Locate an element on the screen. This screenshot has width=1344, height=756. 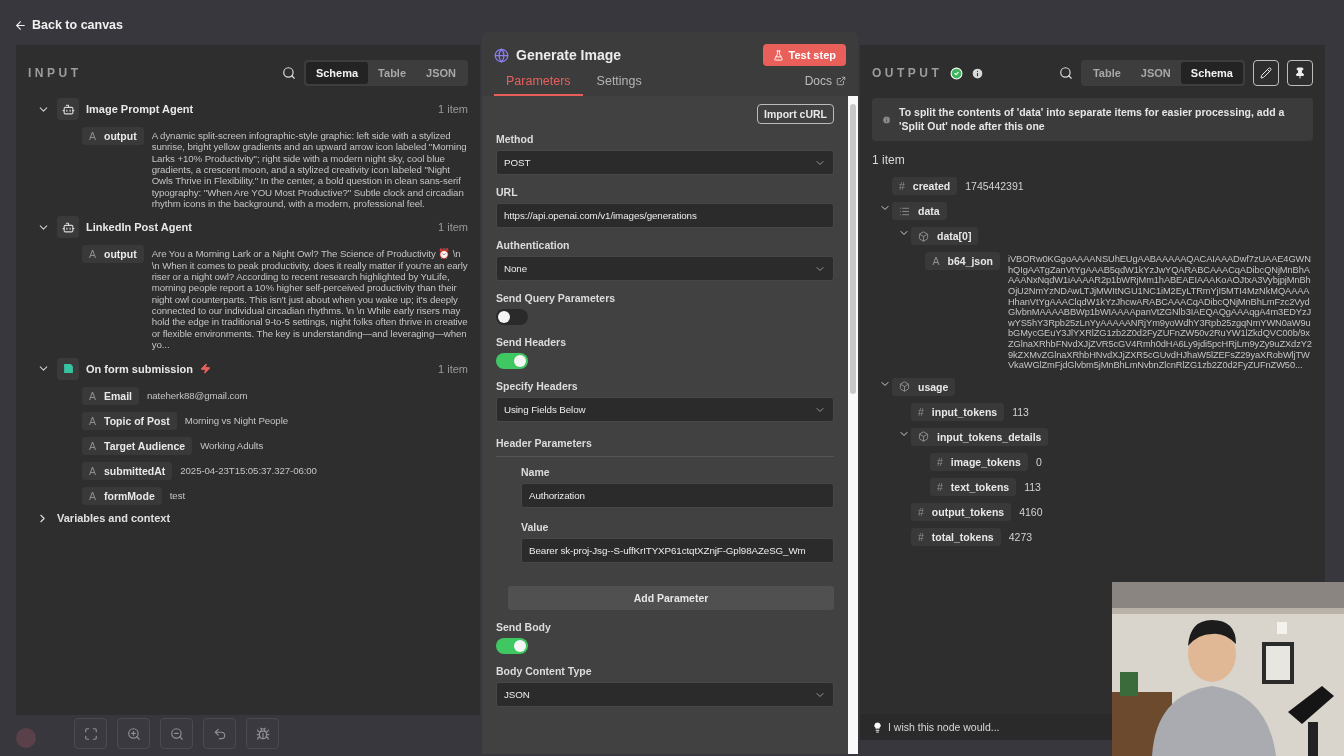
select-field: POST is located at coordinates (665, 162).